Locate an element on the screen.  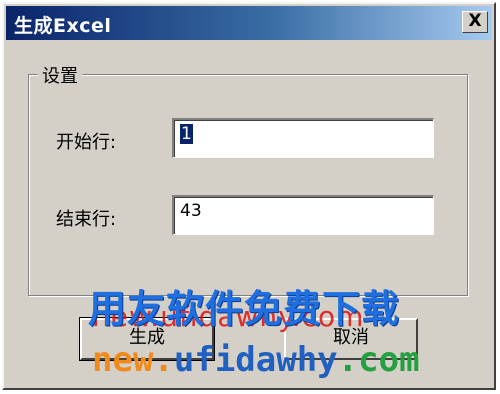
watermark-bottom-url: new.ufidawhy.com is located at coordinates (256, 360).